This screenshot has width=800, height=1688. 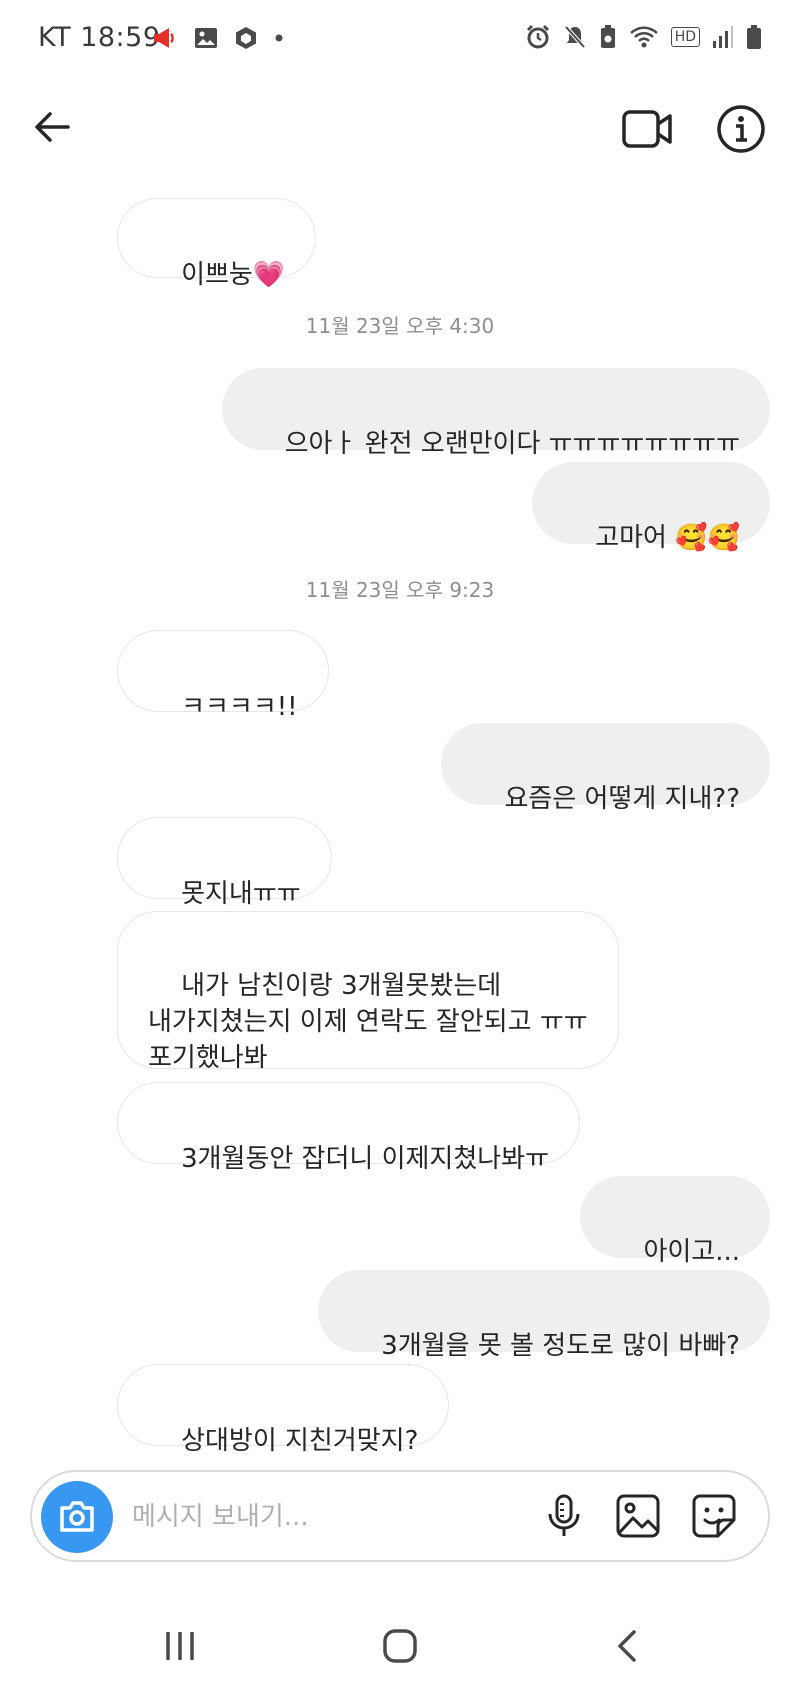 What do you see at coordinates (206, 38) in the screenshot?
I see `image-notification-icon` at bounding box center [206, 38].